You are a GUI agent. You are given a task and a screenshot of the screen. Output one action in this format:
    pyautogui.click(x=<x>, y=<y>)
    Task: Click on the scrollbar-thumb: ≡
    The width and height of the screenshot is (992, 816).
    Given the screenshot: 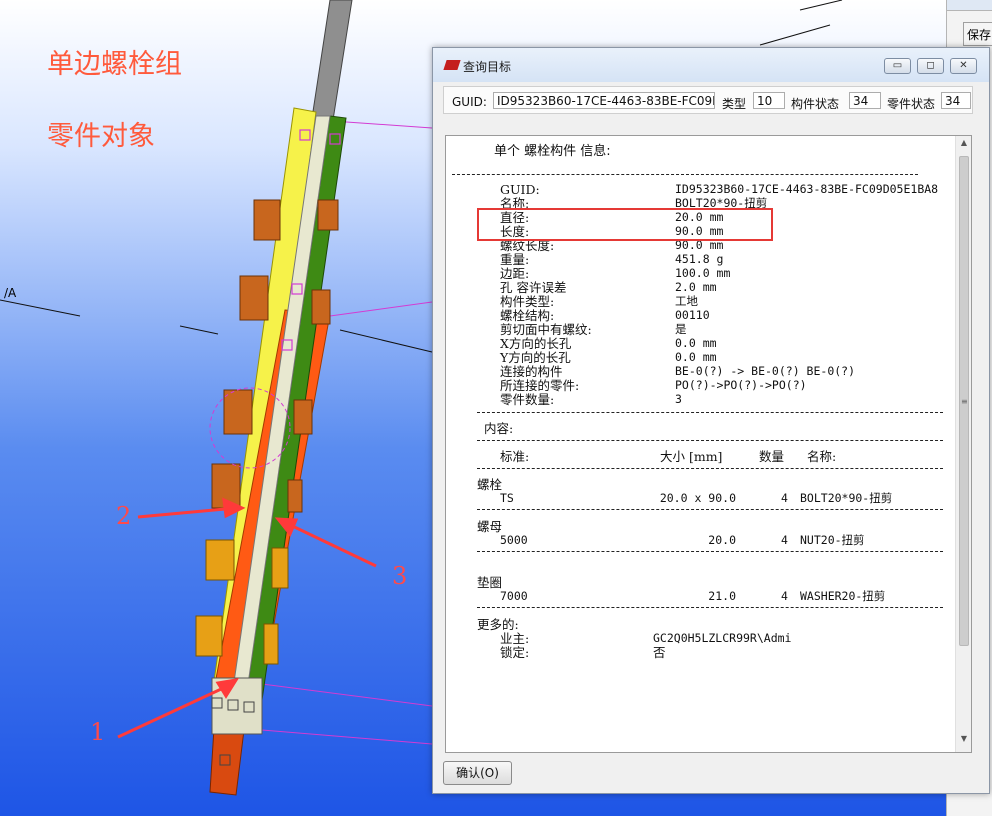 What is the action you would take?
    pyautogui.click(x=964, y=401)
    